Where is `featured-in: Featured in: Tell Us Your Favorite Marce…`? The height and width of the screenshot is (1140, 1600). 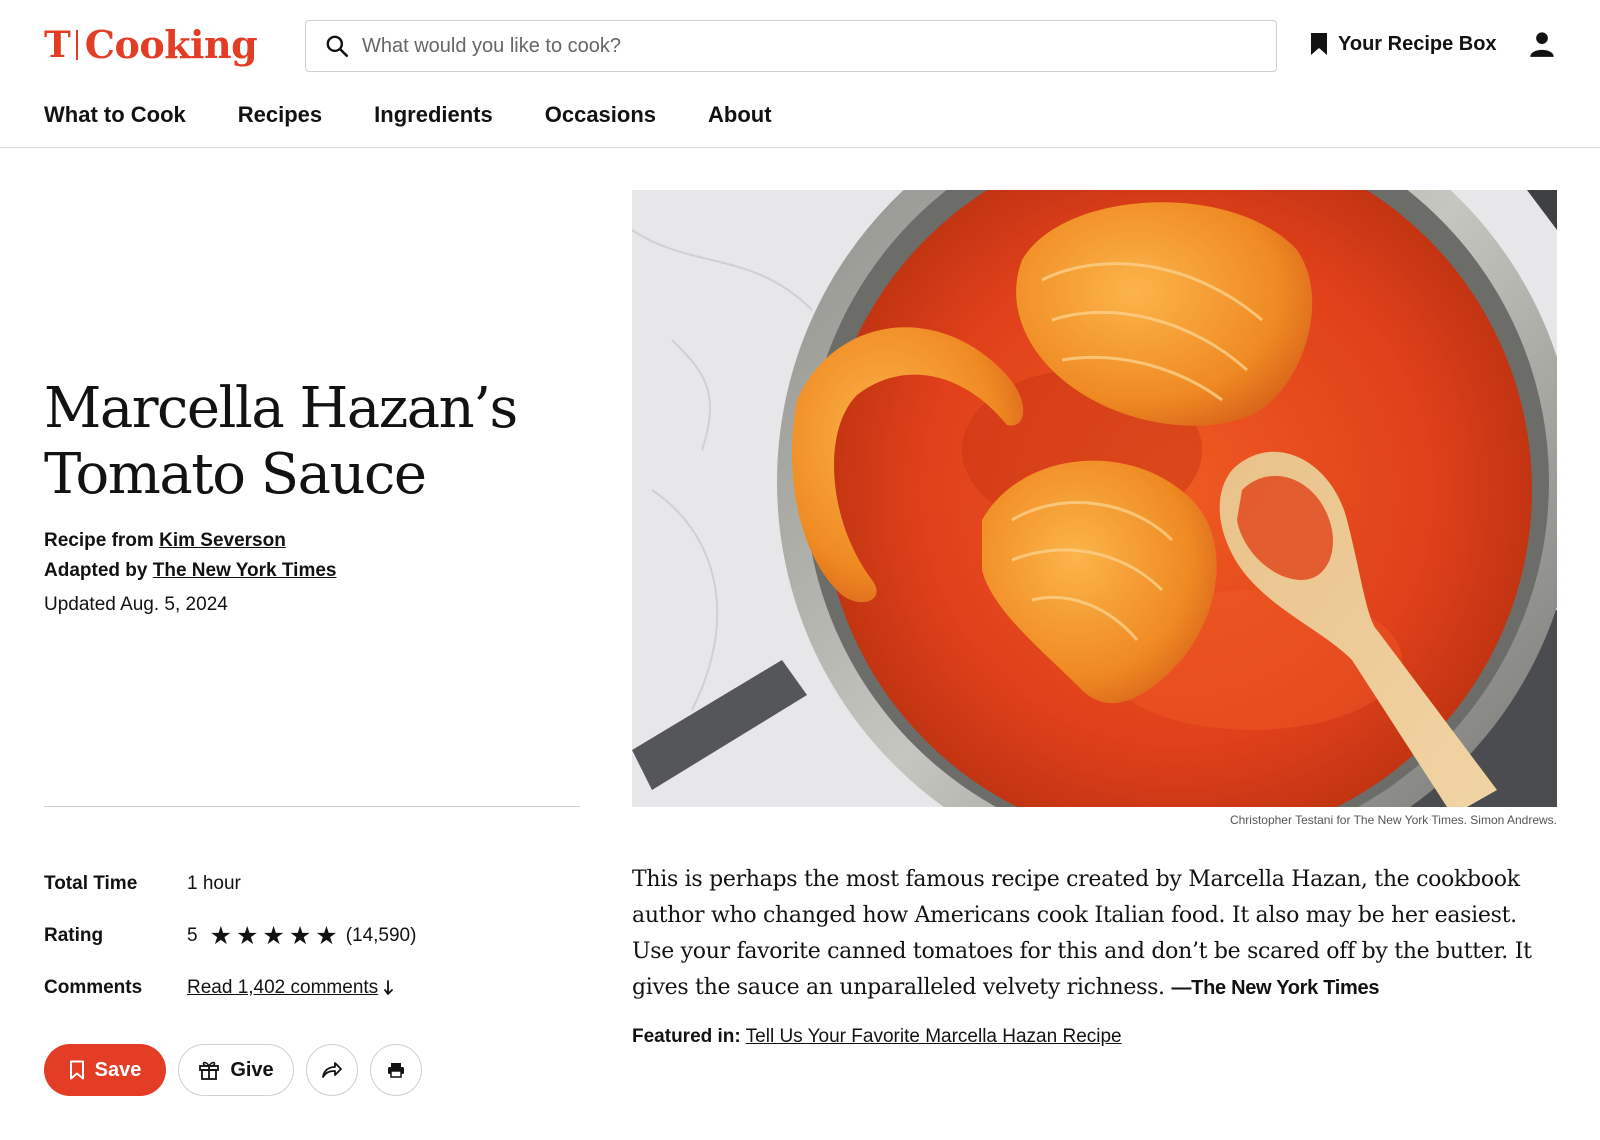
featured-in: Featured in: Tell Us Your Favorite Marce… is located at coordinates (877, 1037).